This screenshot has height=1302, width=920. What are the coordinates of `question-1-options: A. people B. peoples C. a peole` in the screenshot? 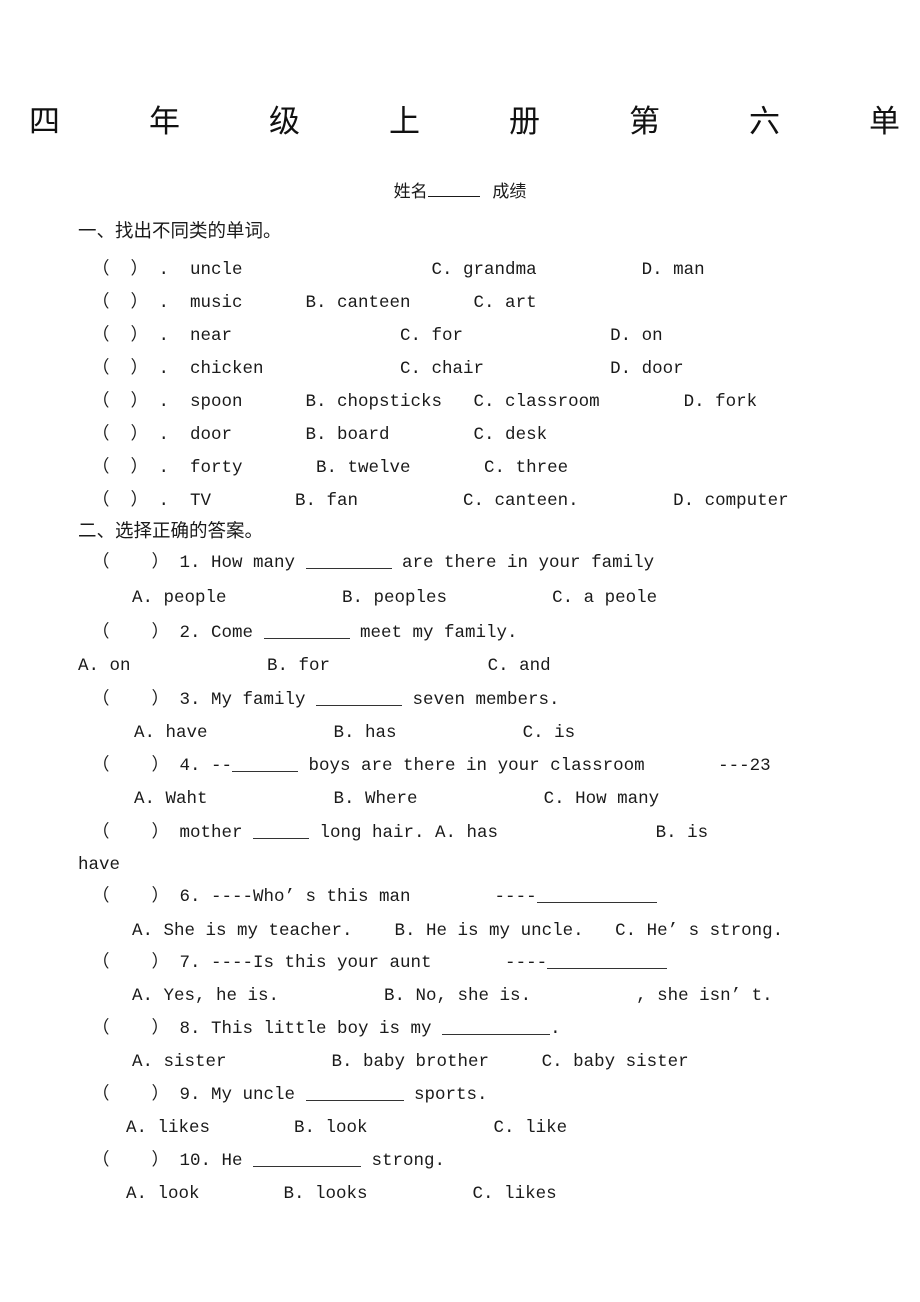 It's located at (394, 598).